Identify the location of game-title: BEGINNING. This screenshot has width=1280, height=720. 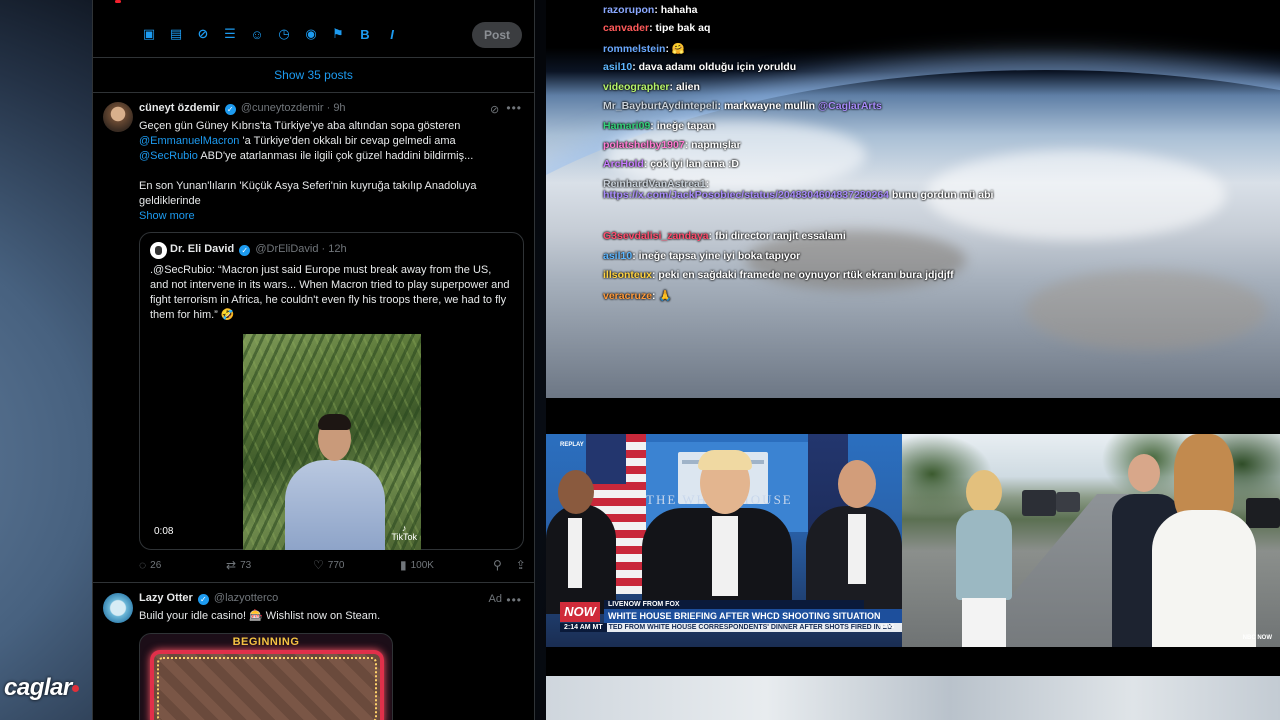
(266, 642).